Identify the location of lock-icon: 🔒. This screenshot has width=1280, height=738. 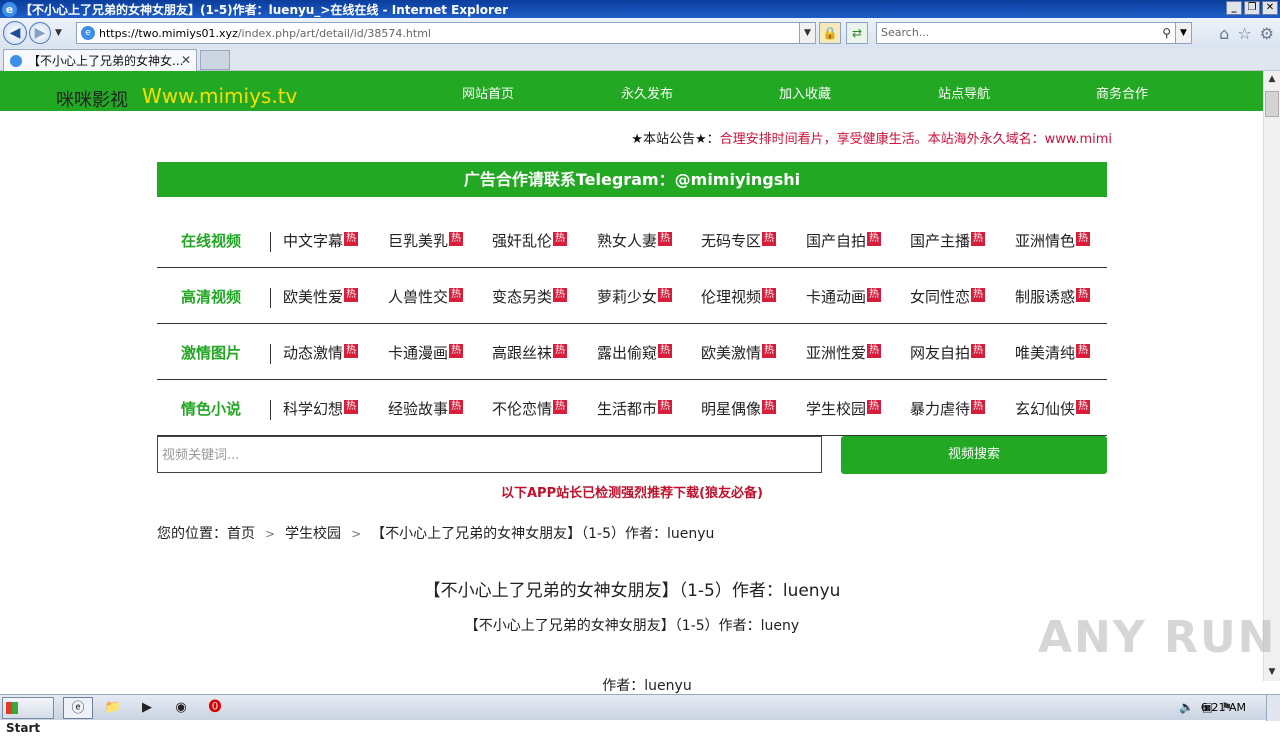
(830, 33).